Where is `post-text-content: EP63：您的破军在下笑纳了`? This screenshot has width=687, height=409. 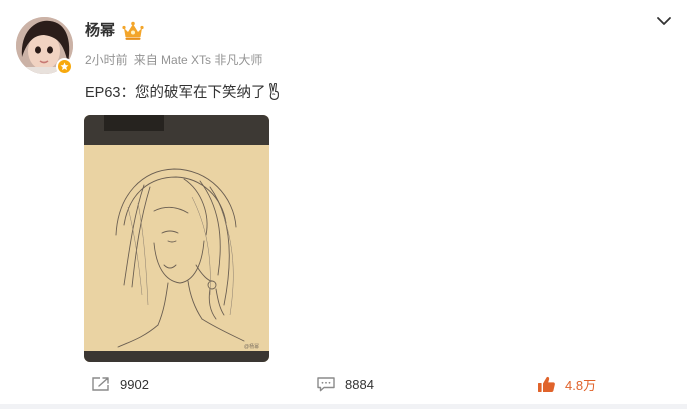 post-text-content: EP63：您的破军在下笑纳了 is located at coordinates (175, 93).